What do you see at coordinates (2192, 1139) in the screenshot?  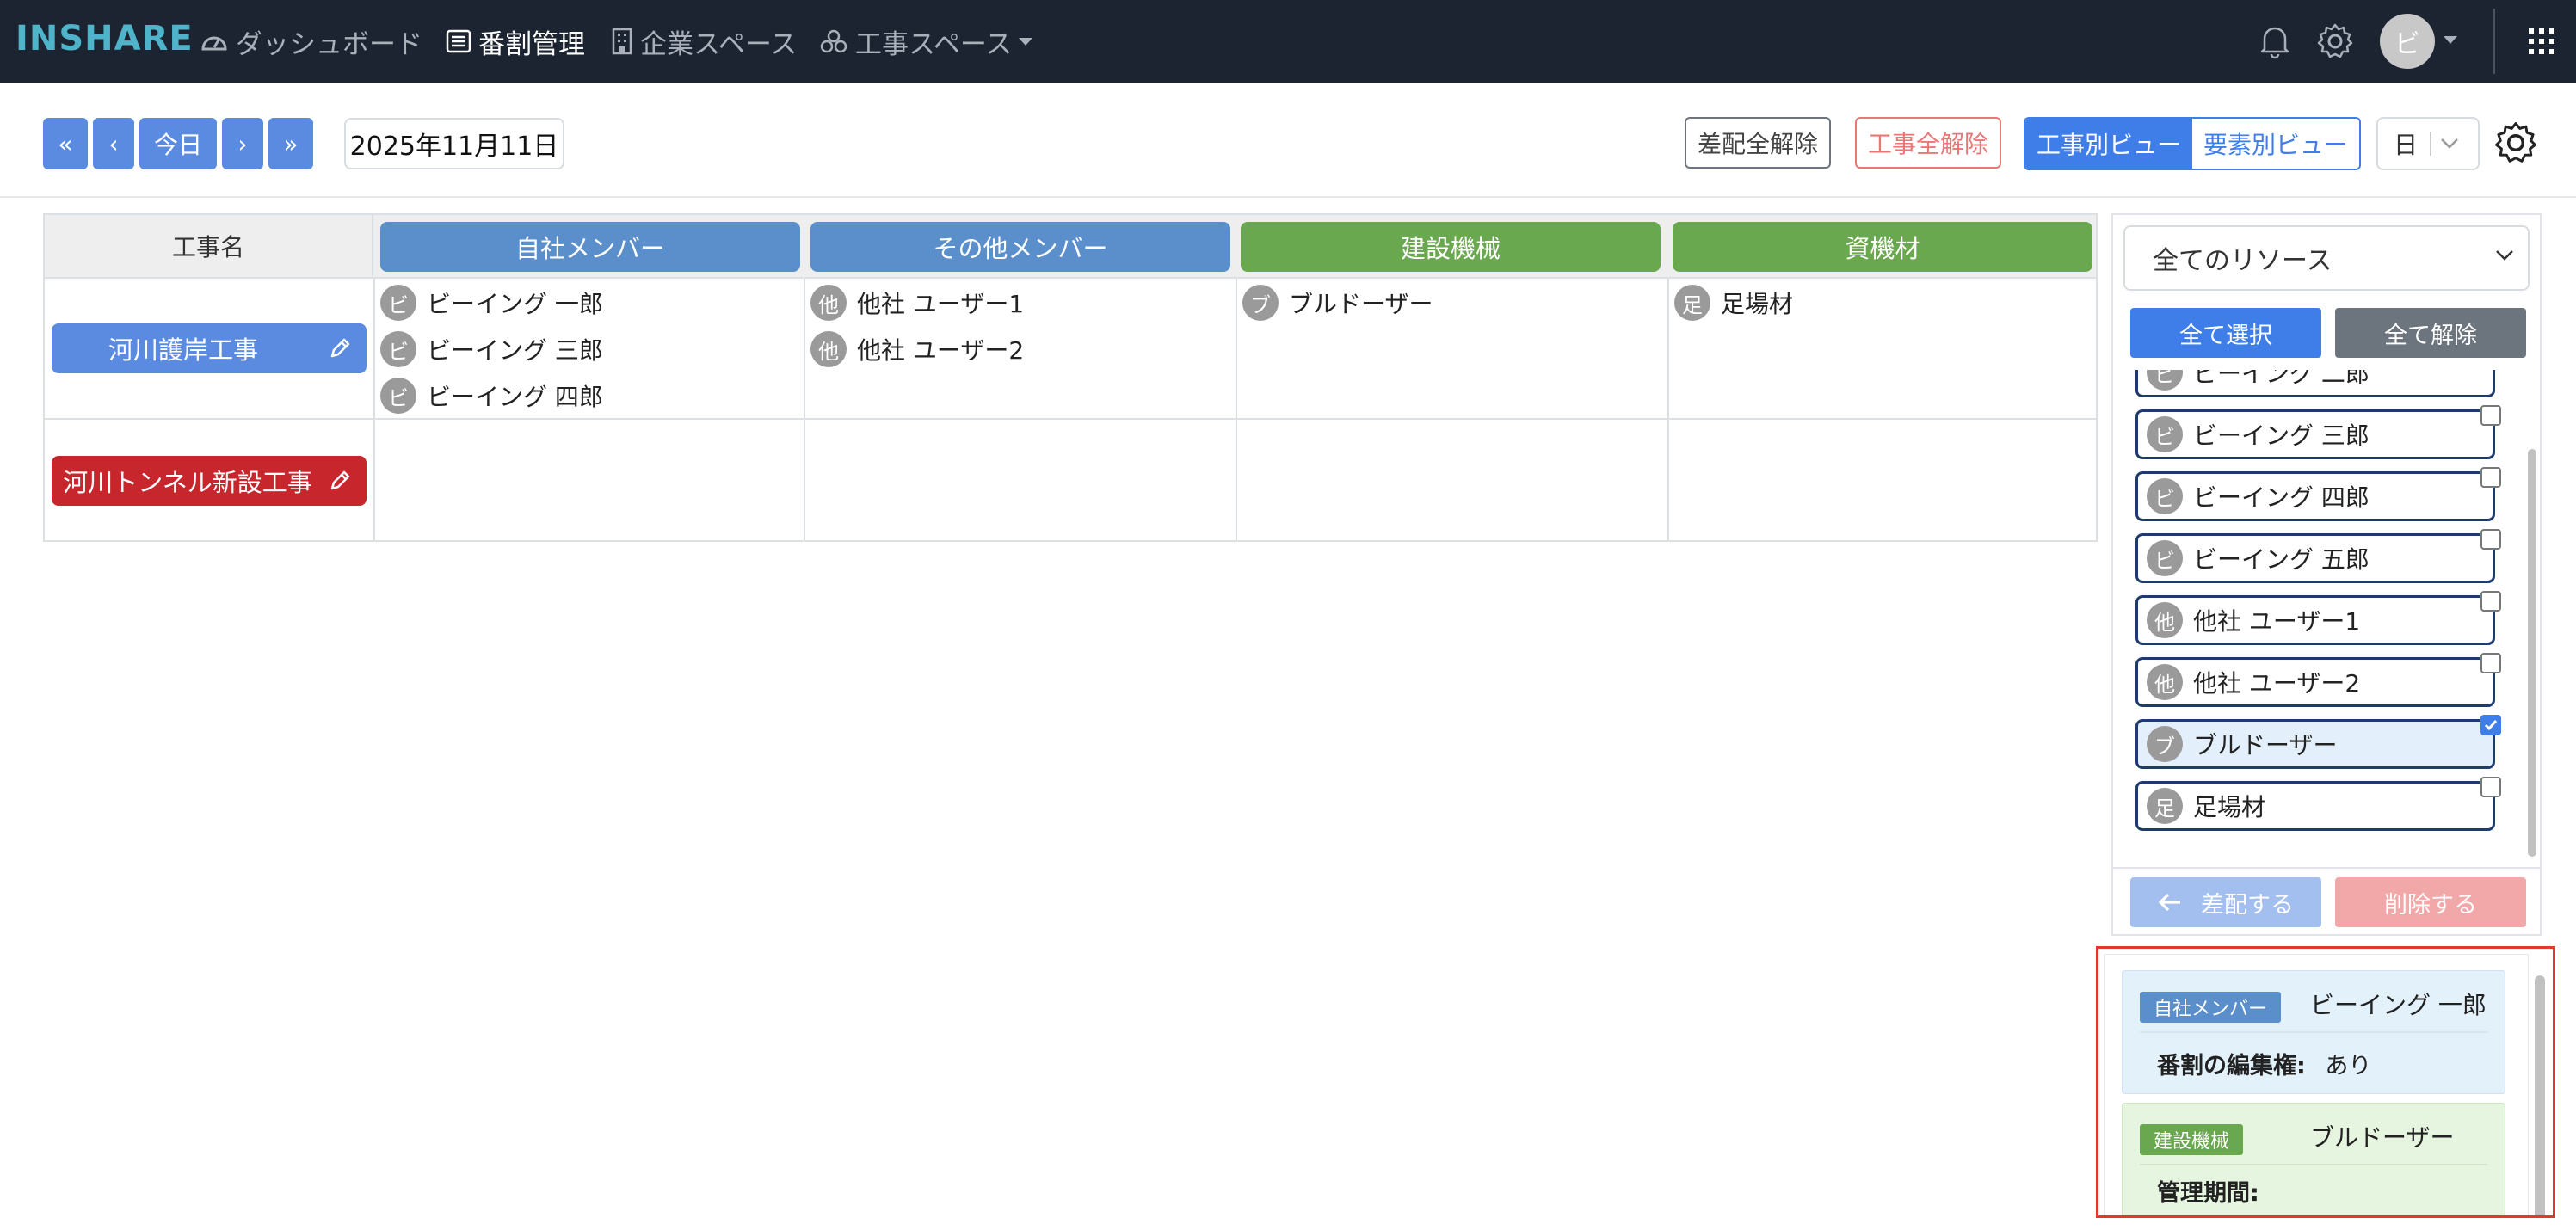 I see `category-badge: 建設機械` at bounding box center [2192, 1139].